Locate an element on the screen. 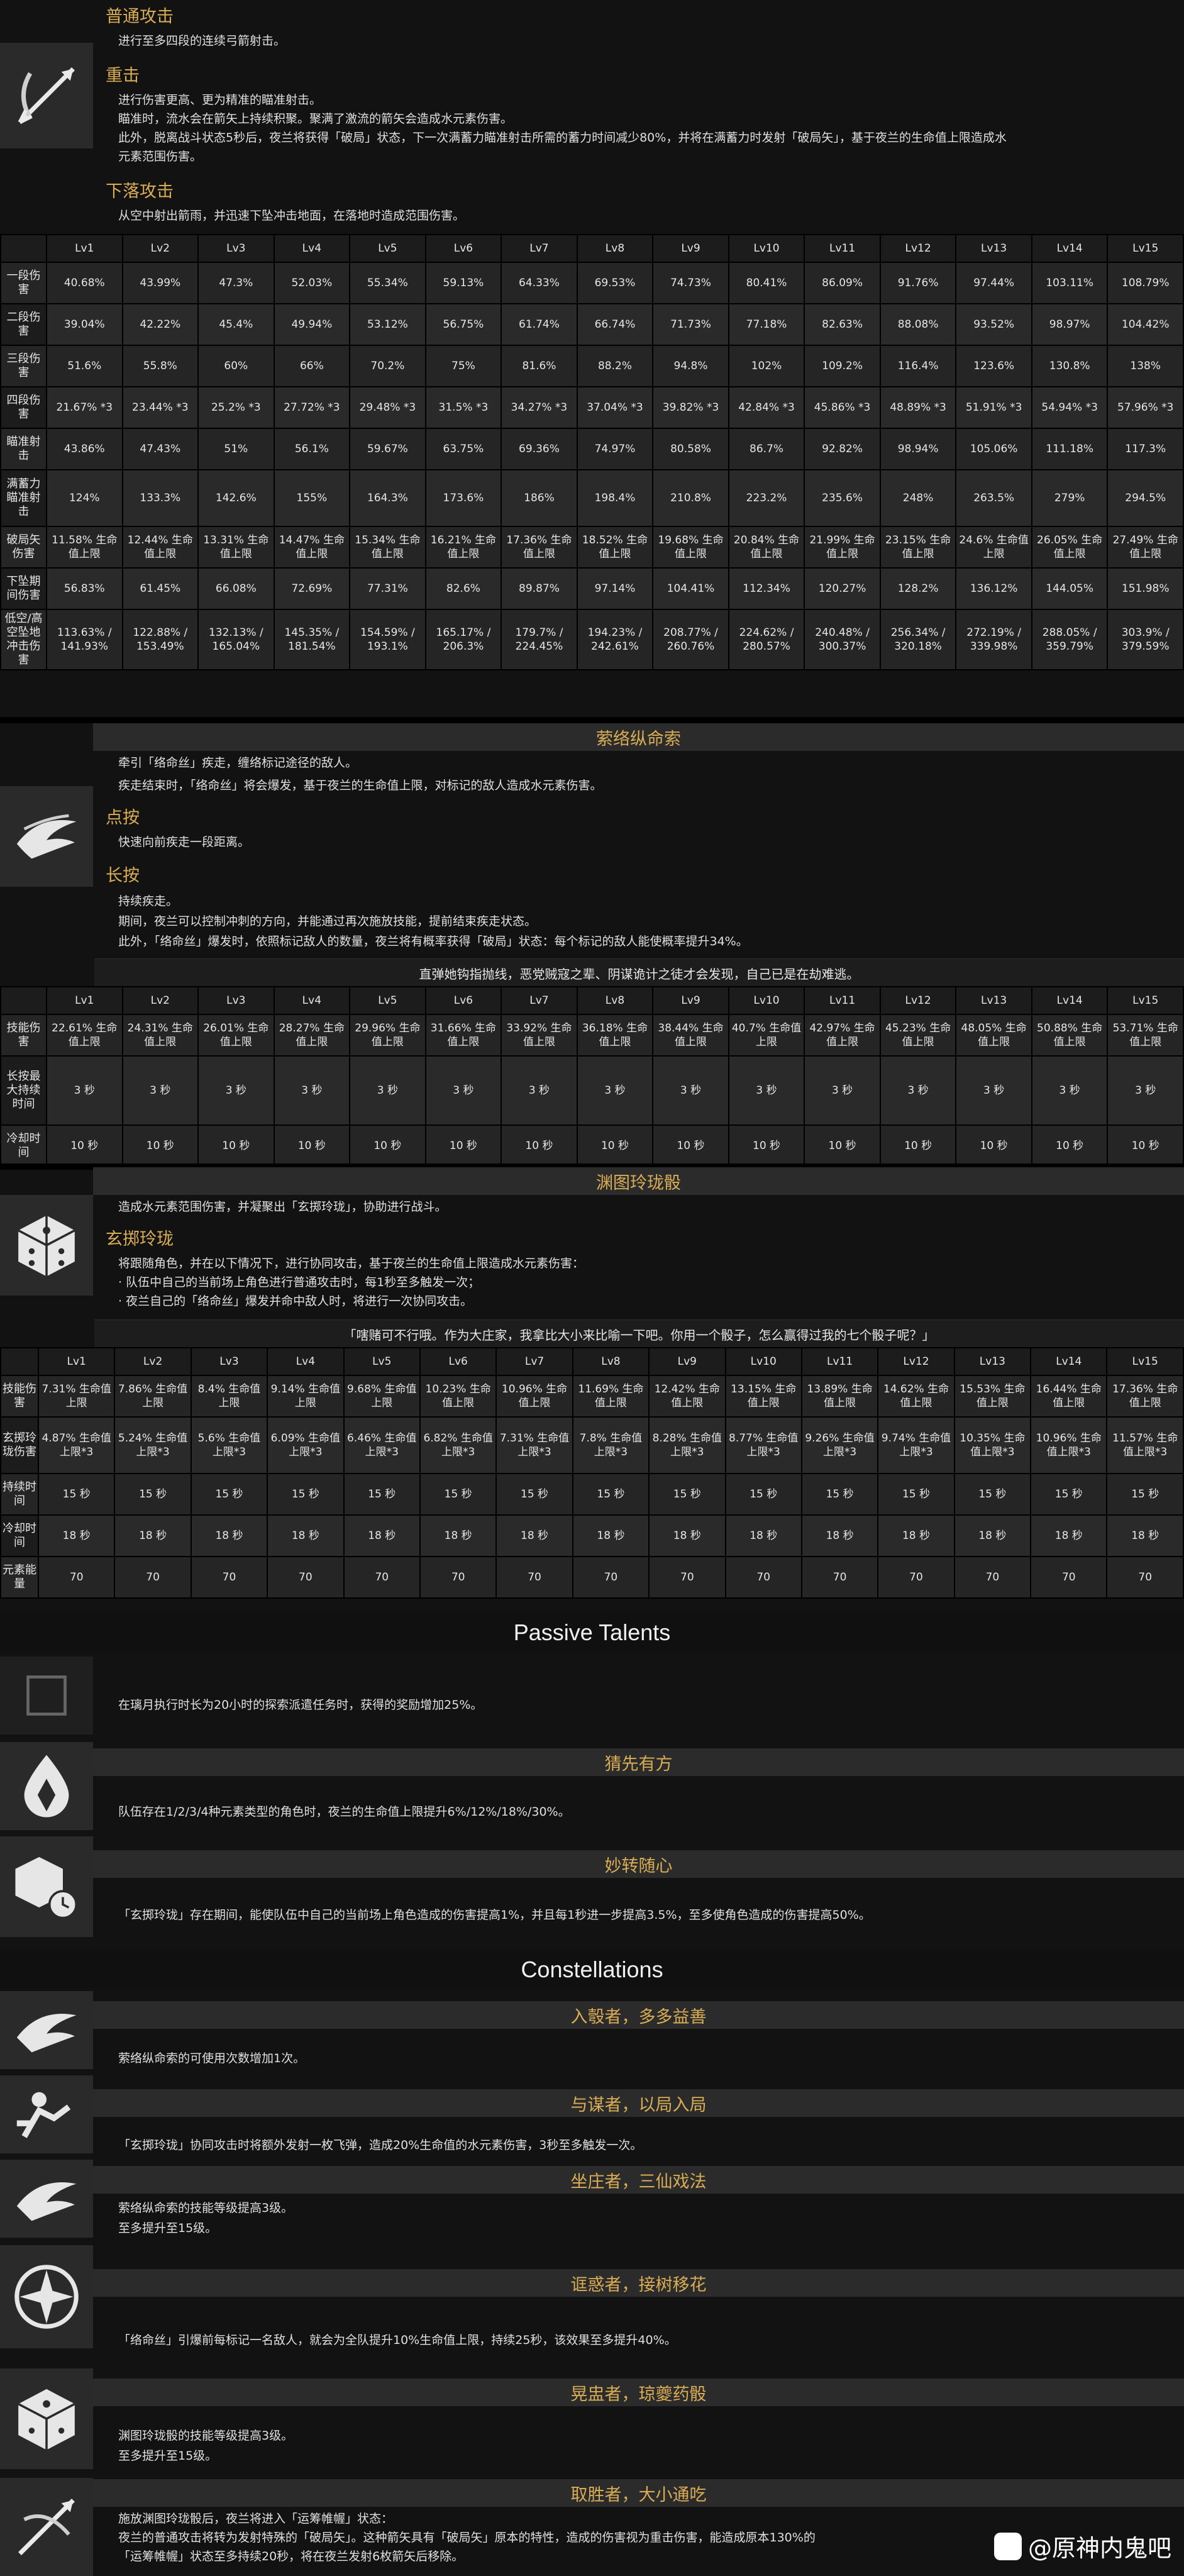 The height and width of the screenshot is (2576, 1184). table-cell: 40.68% is located at coordinates (84, 283).